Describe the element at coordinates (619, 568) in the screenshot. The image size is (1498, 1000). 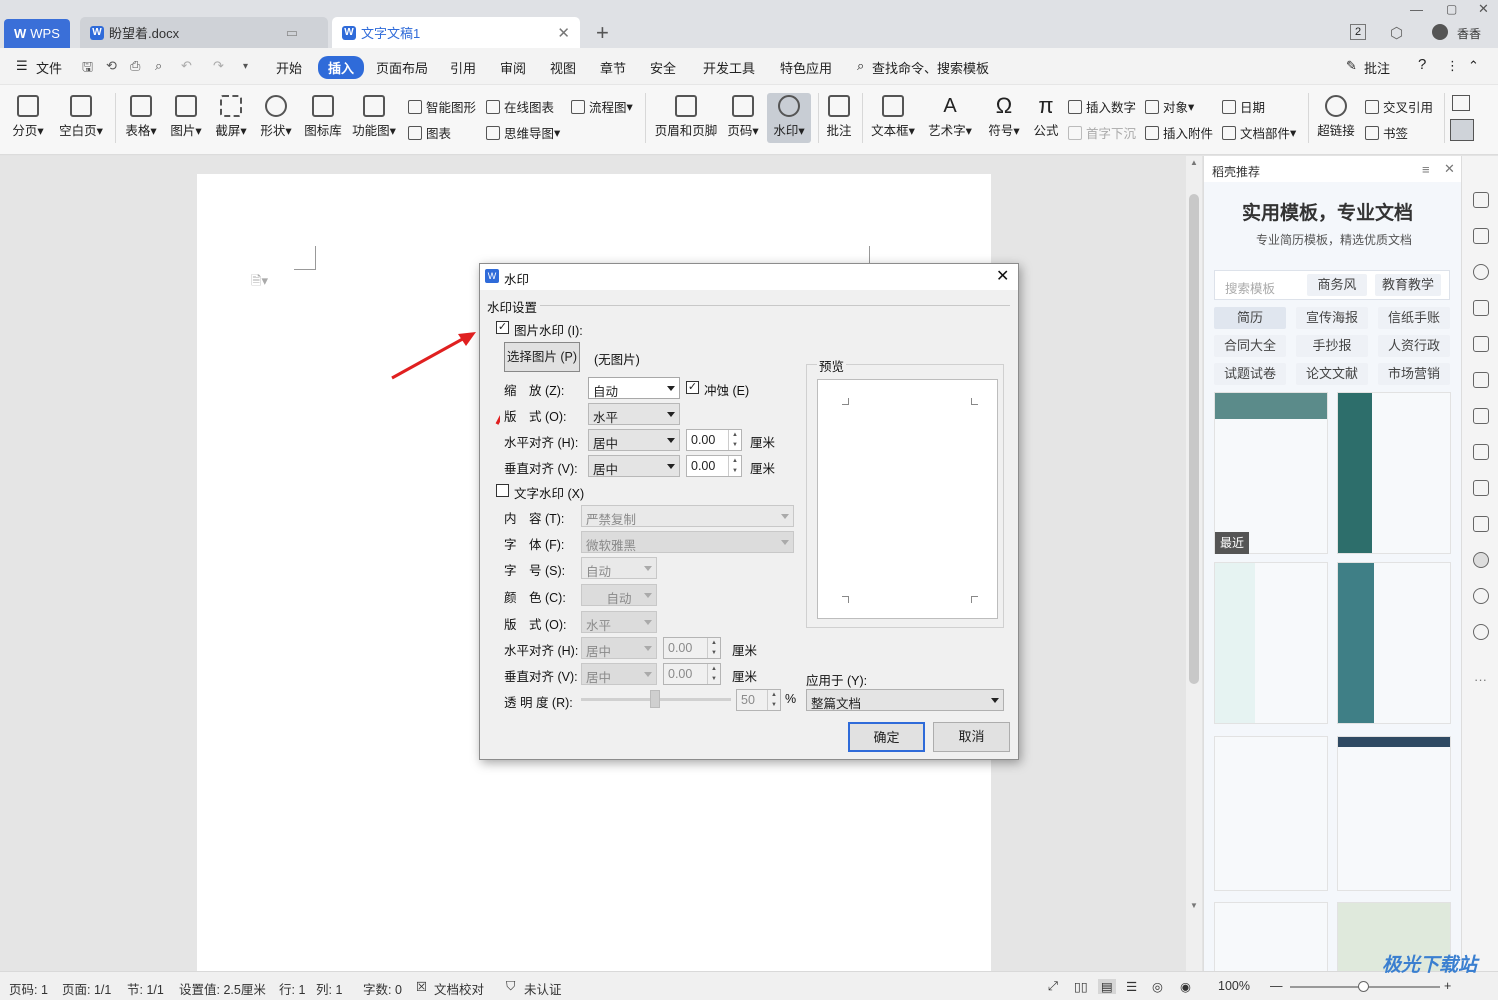
I see `size-select: 自动` at that location.